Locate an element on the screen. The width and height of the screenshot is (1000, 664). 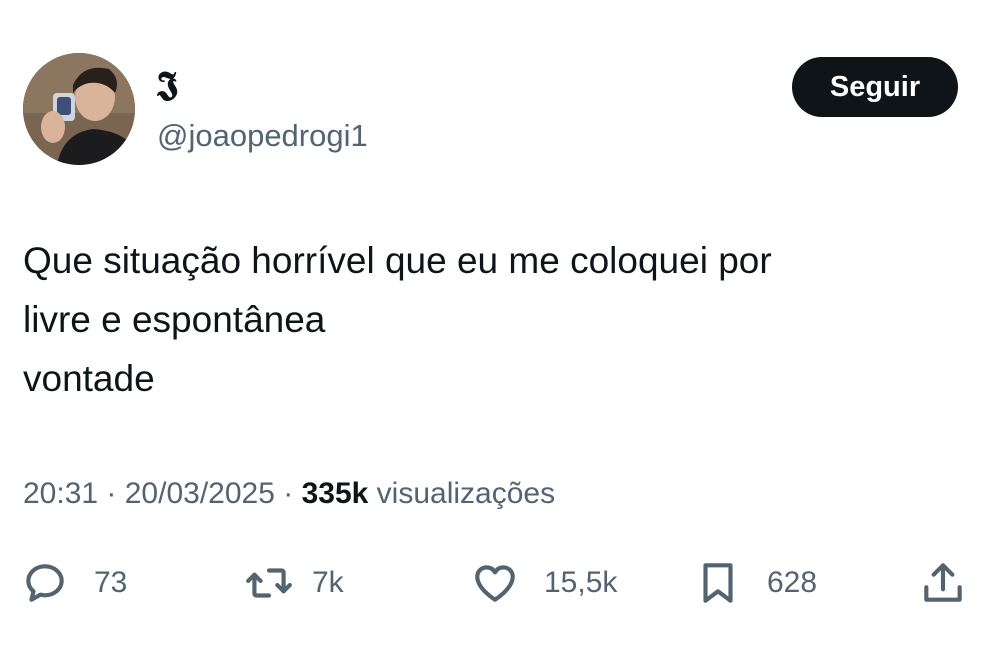
avatar-image is located at coordinates (79, 109).